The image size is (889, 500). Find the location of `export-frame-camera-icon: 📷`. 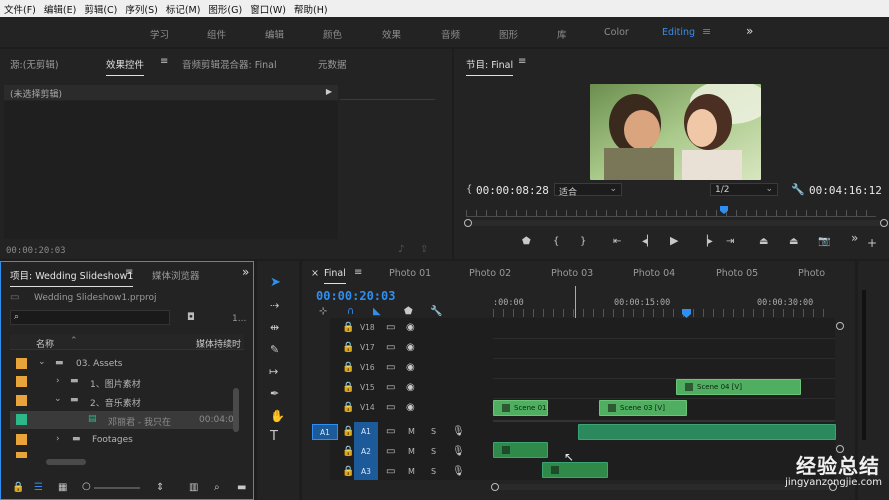

export-frame-camera-icon: 📷 is located at coordinates (824, 242).